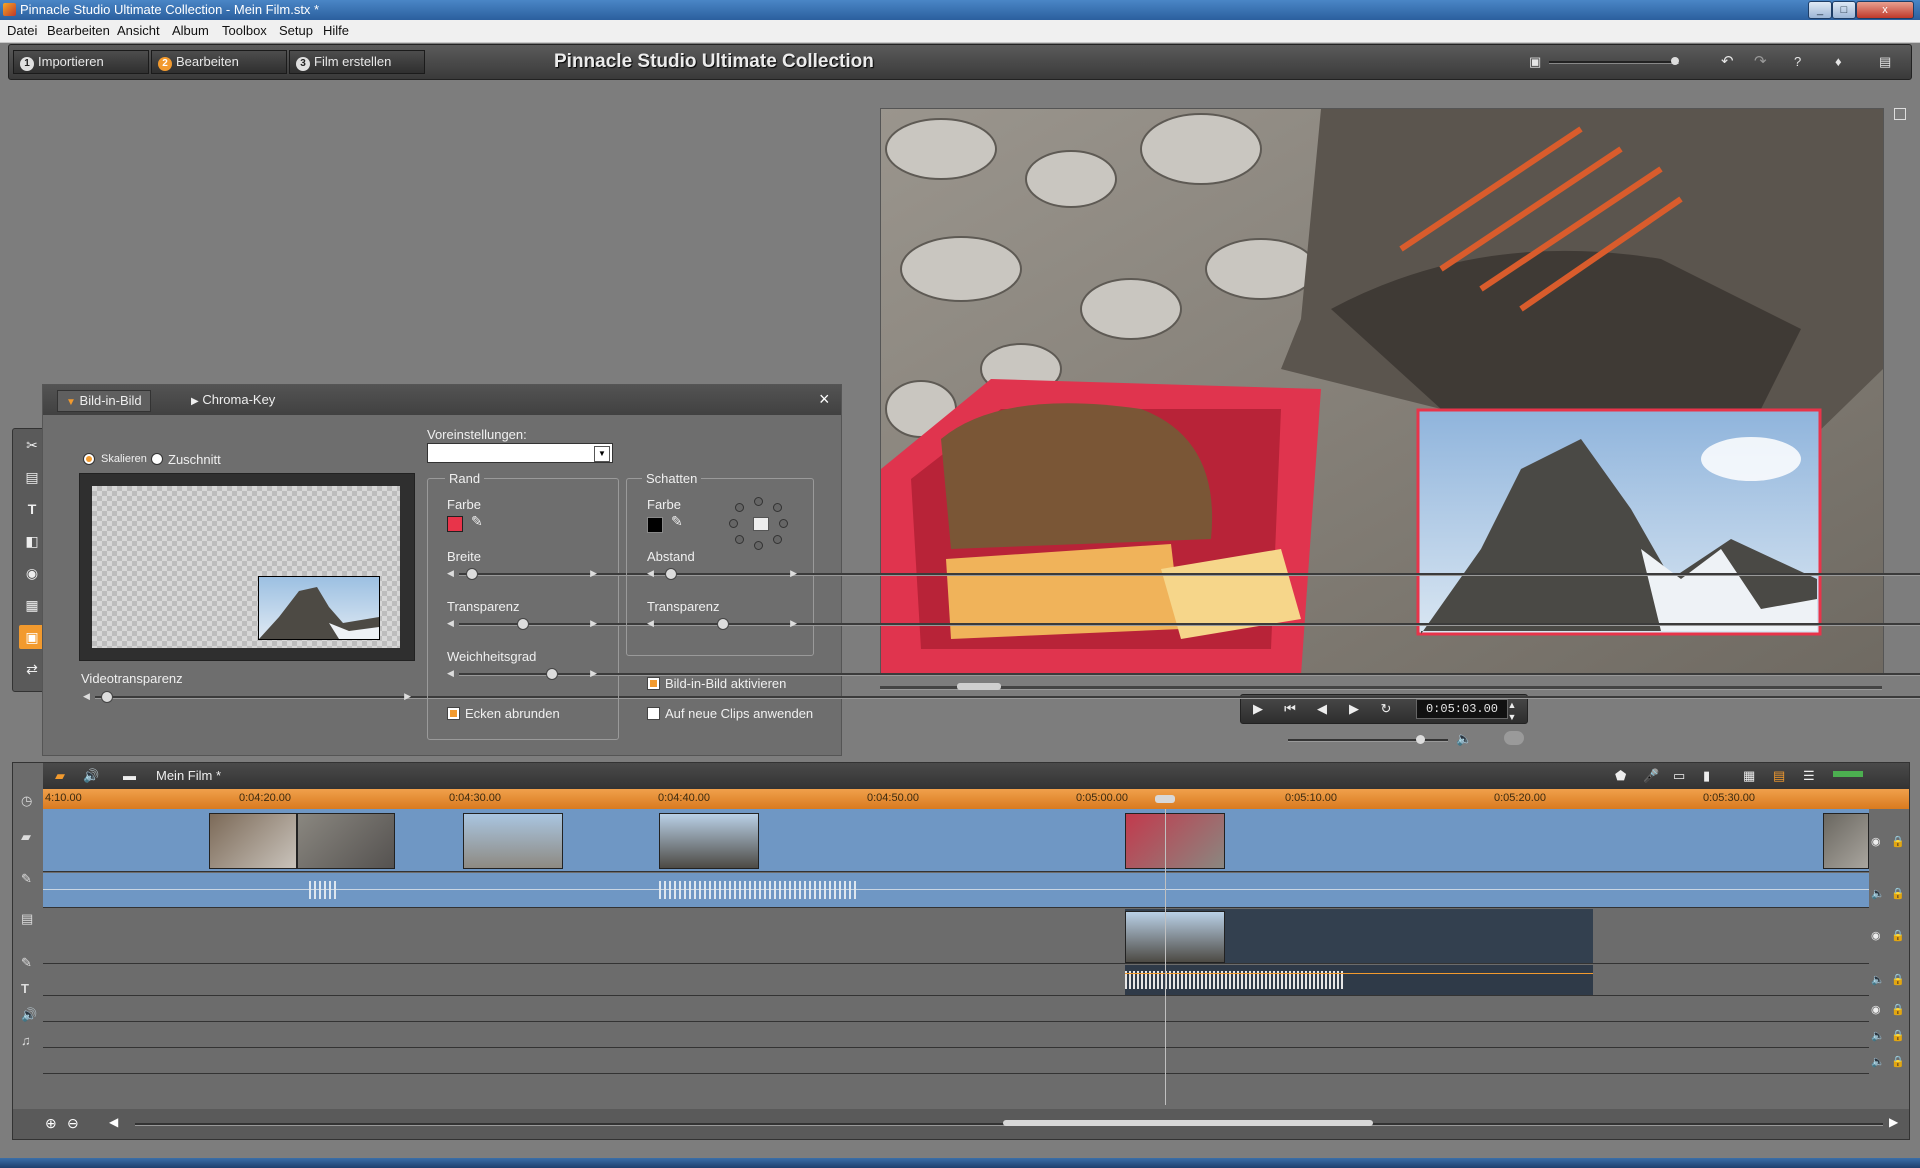  I want to click on pip-thumbnail, so click(319, 608).